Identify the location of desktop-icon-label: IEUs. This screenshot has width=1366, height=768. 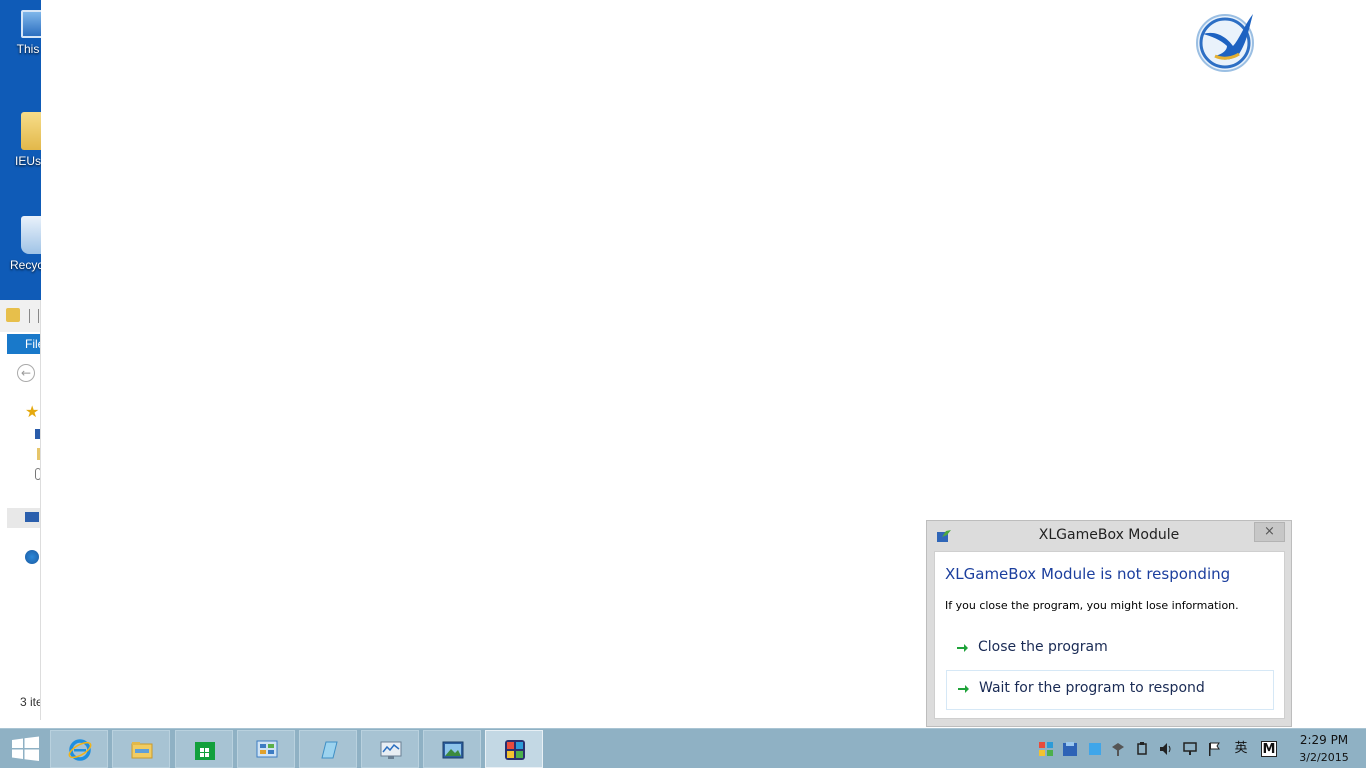
(27, 161).